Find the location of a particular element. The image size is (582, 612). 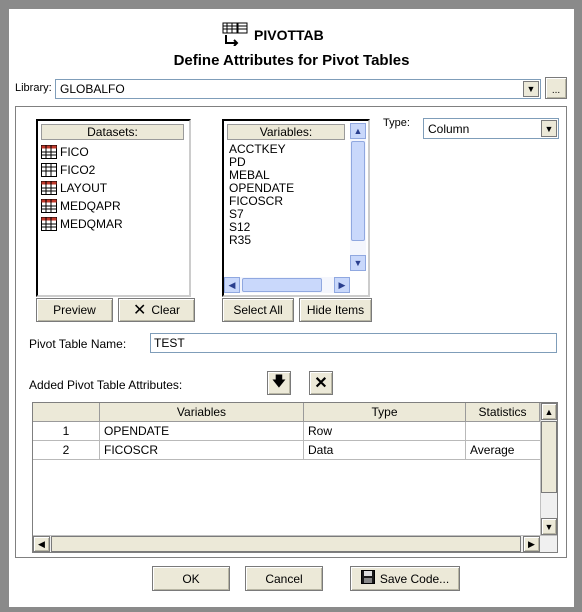

cell-type: Data is located at coordinates (385, 450).